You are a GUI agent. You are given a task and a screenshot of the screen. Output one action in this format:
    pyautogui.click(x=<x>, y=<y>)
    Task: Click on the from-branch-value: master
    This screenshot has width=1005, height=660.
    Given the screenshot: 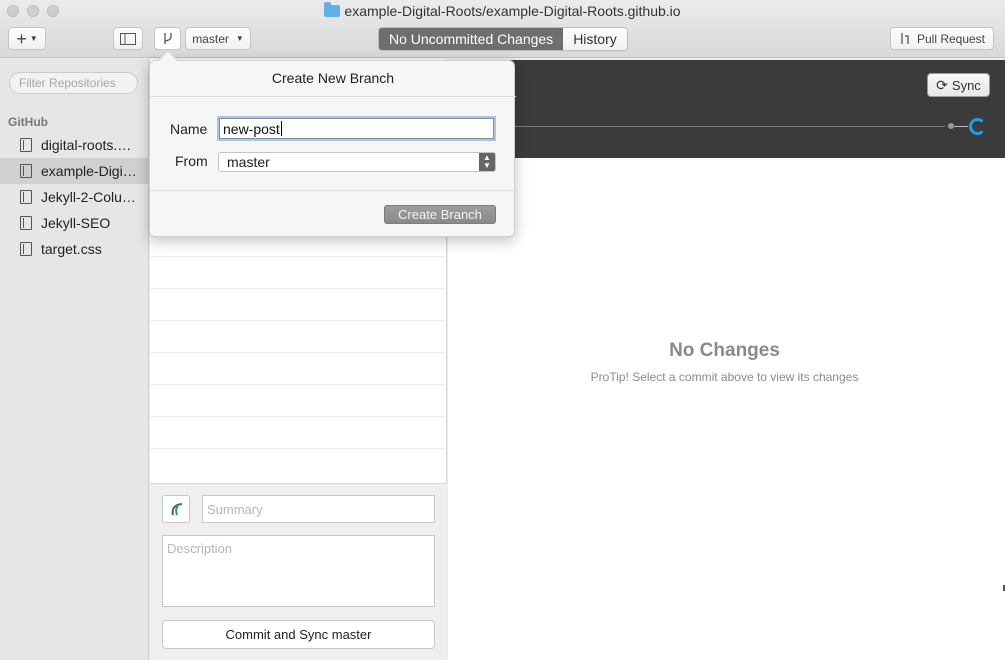 What is the action you would take?
    pyautogui.click(x=248, y=162)
    